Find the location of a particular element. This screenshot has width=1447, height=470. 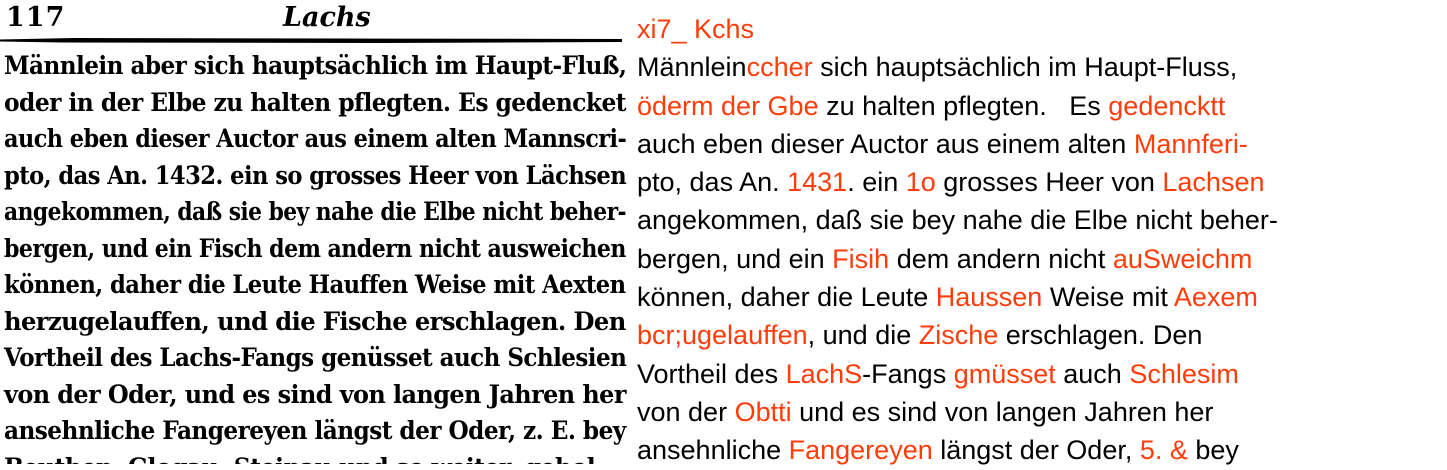

ocr-text-segment: von der is located at coordinates (686, 411).